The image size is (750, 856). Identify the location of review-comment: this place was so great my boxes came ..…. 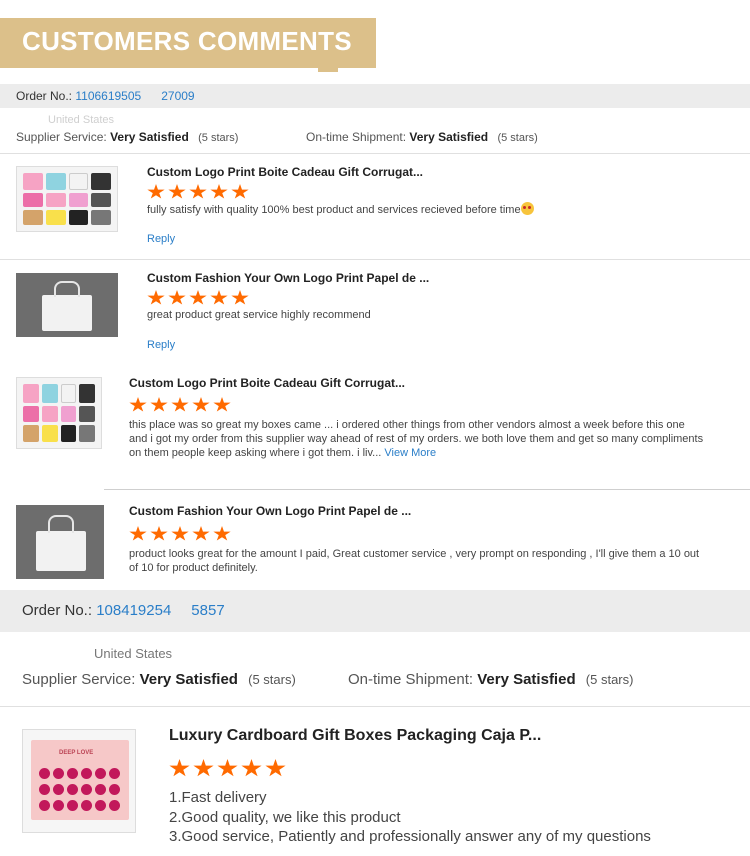
(416, 439).